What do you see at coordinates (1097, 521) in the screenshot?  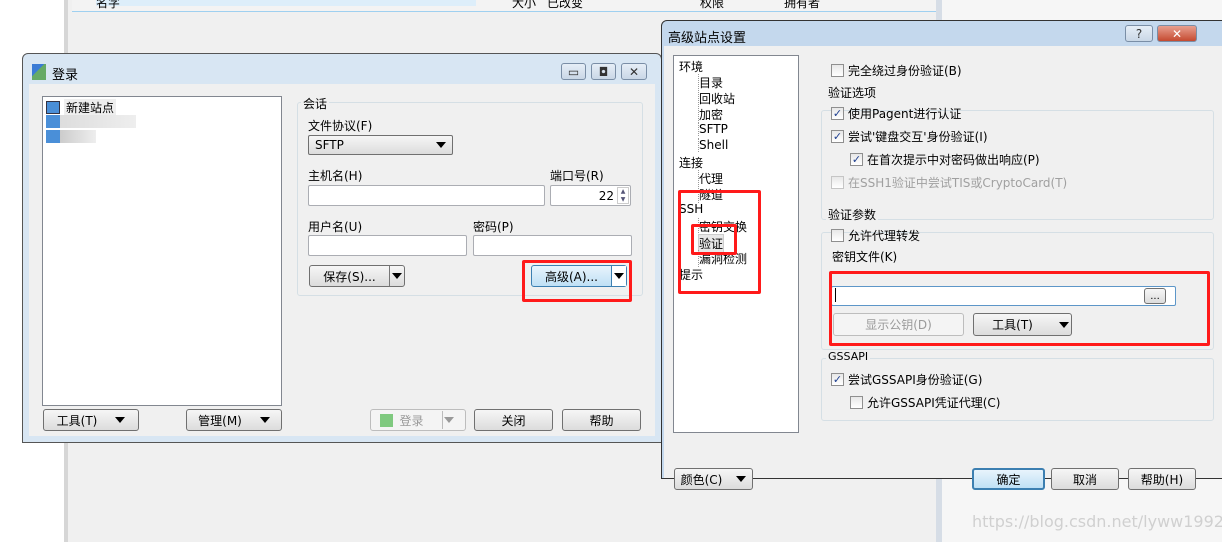 I see `watermark: https://blog.csdn.net/lyww1992` at bounding box center [1097, 521].